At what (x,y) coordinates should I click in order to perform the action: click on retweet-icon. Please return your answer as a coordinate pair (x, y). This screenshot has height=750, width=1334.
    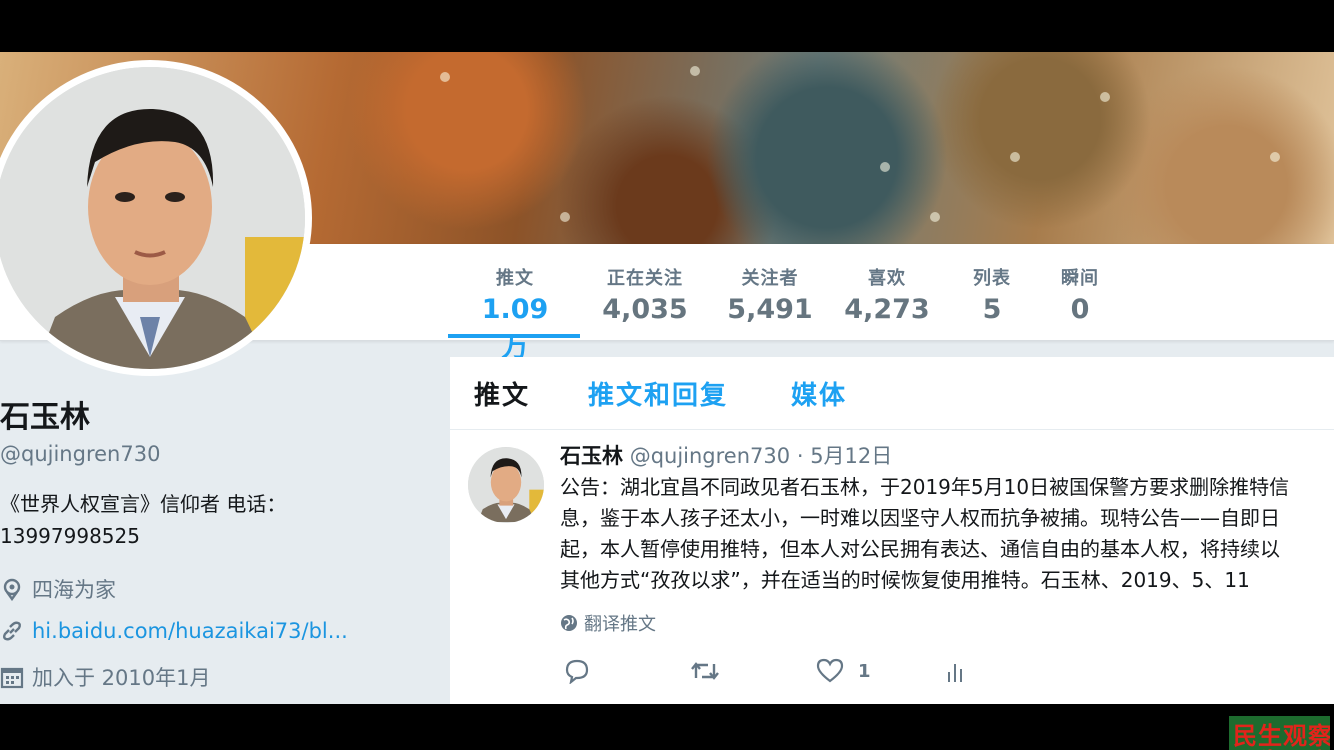
    Looking at the image, I should click on (705, 671).